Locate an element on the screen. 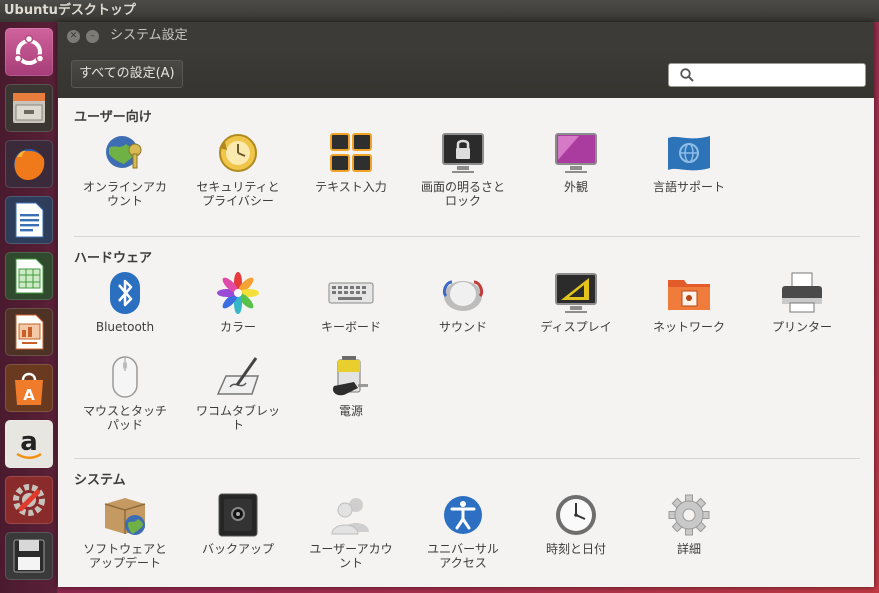  minimize-icon: – is located at coordinates (92, 36).